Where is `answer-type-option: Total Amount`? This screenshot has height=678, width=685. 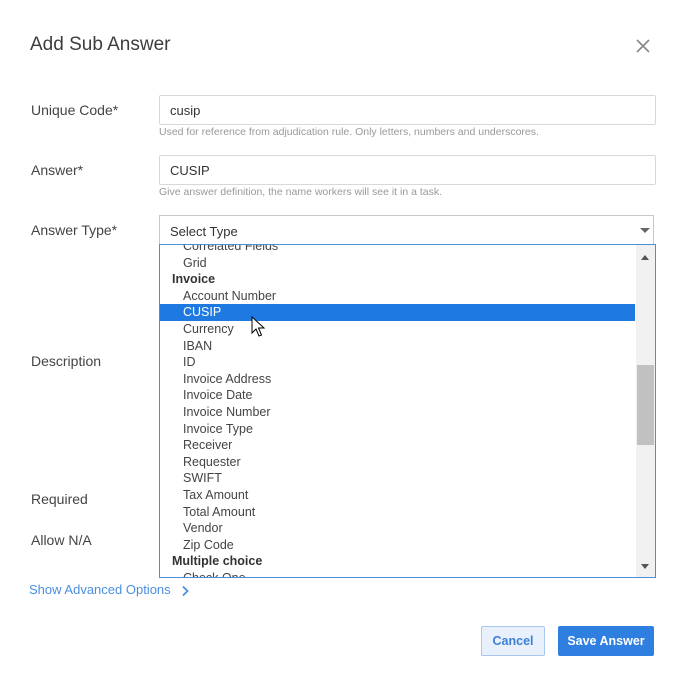 answer-type-option: Total Amount is located at coordinates (397, 512).